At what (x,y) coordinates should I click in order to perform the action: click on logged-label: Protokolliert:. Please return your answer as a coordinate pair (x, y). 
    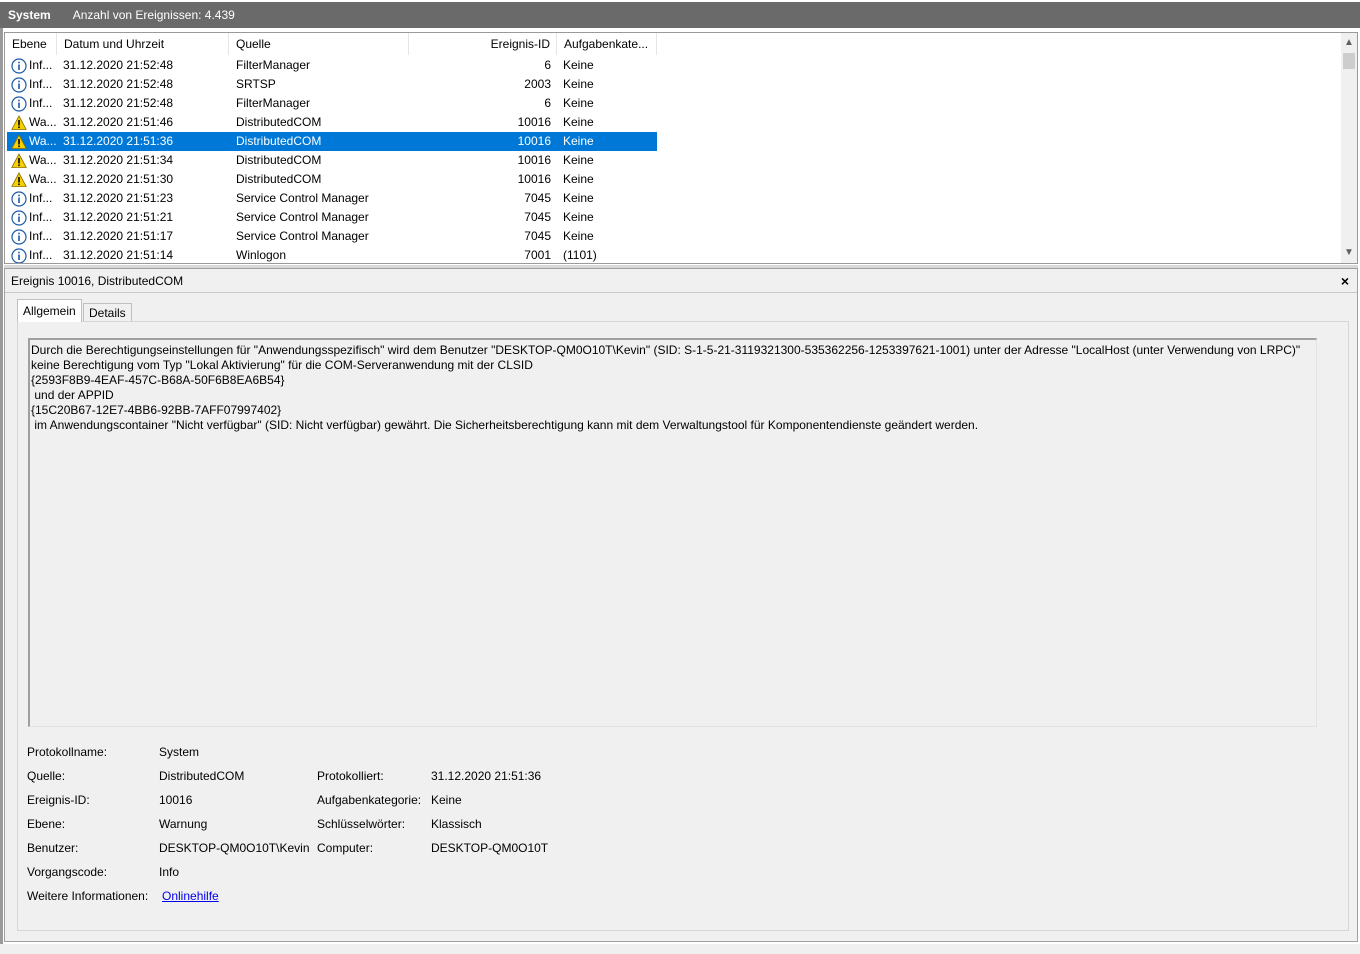
    Looking at the image, I should click on (350, 776).